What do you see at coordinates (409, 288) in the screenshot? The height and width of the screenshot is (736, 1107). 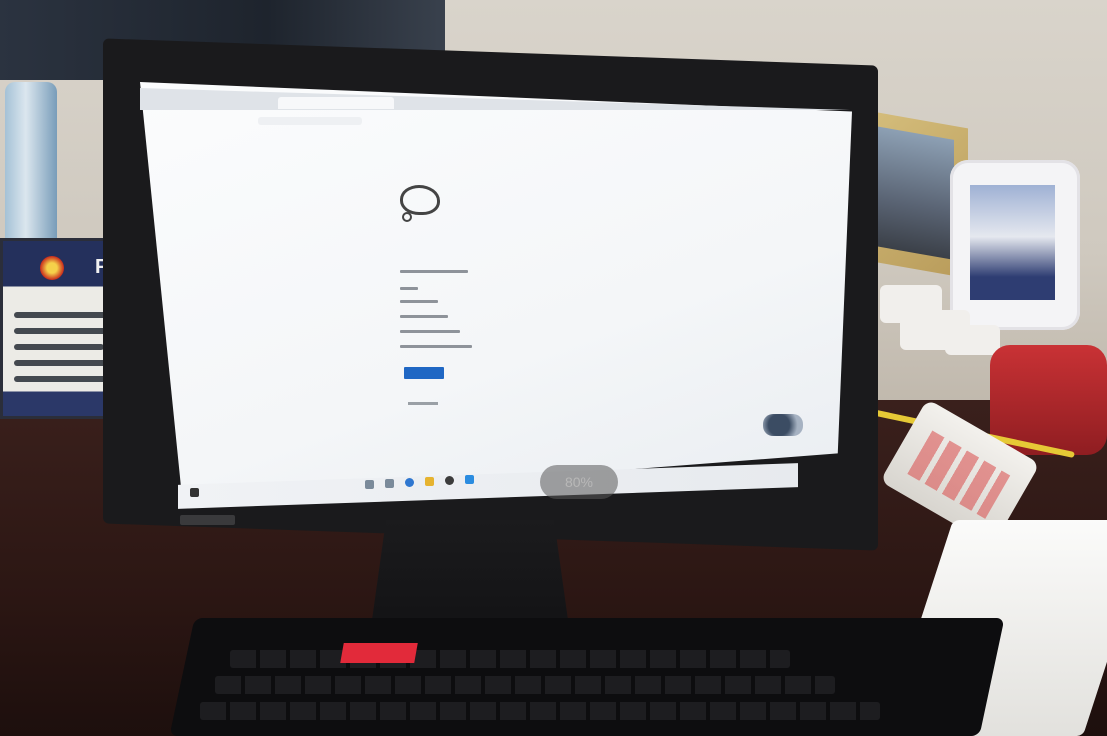 I see `error-subheading-line` at bounding box center [409, 288].